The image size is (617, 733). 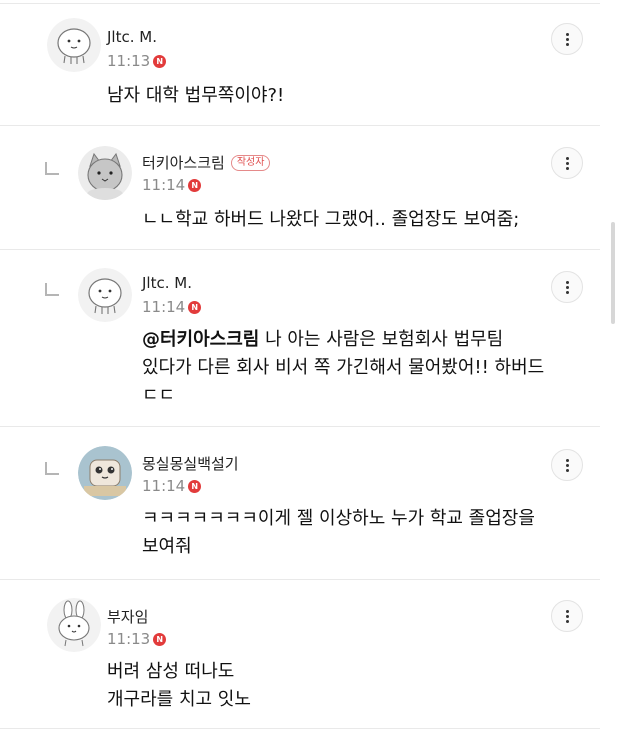 What do you see at coordinates (338, 518) in the screenshot?
I see `comment-line: ㅋㅋㅋㅋㅋㅋㅋ이게 젤 이상하노 누가 학교 졸업장을` at bounding box center [338, 518].